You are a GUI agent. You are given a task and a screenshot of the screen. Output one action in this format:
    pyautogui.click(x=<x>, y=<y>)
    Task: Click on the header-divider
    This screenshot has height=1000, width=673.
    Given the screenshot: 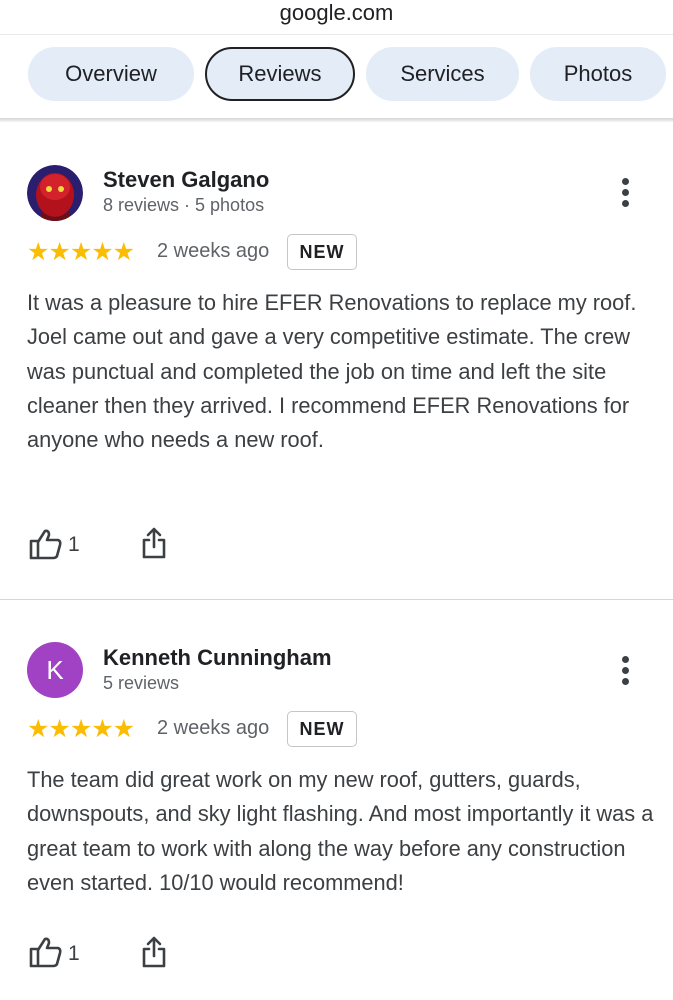 What is the action you would take?
    pyautogui.click(x=336, y=34)
    